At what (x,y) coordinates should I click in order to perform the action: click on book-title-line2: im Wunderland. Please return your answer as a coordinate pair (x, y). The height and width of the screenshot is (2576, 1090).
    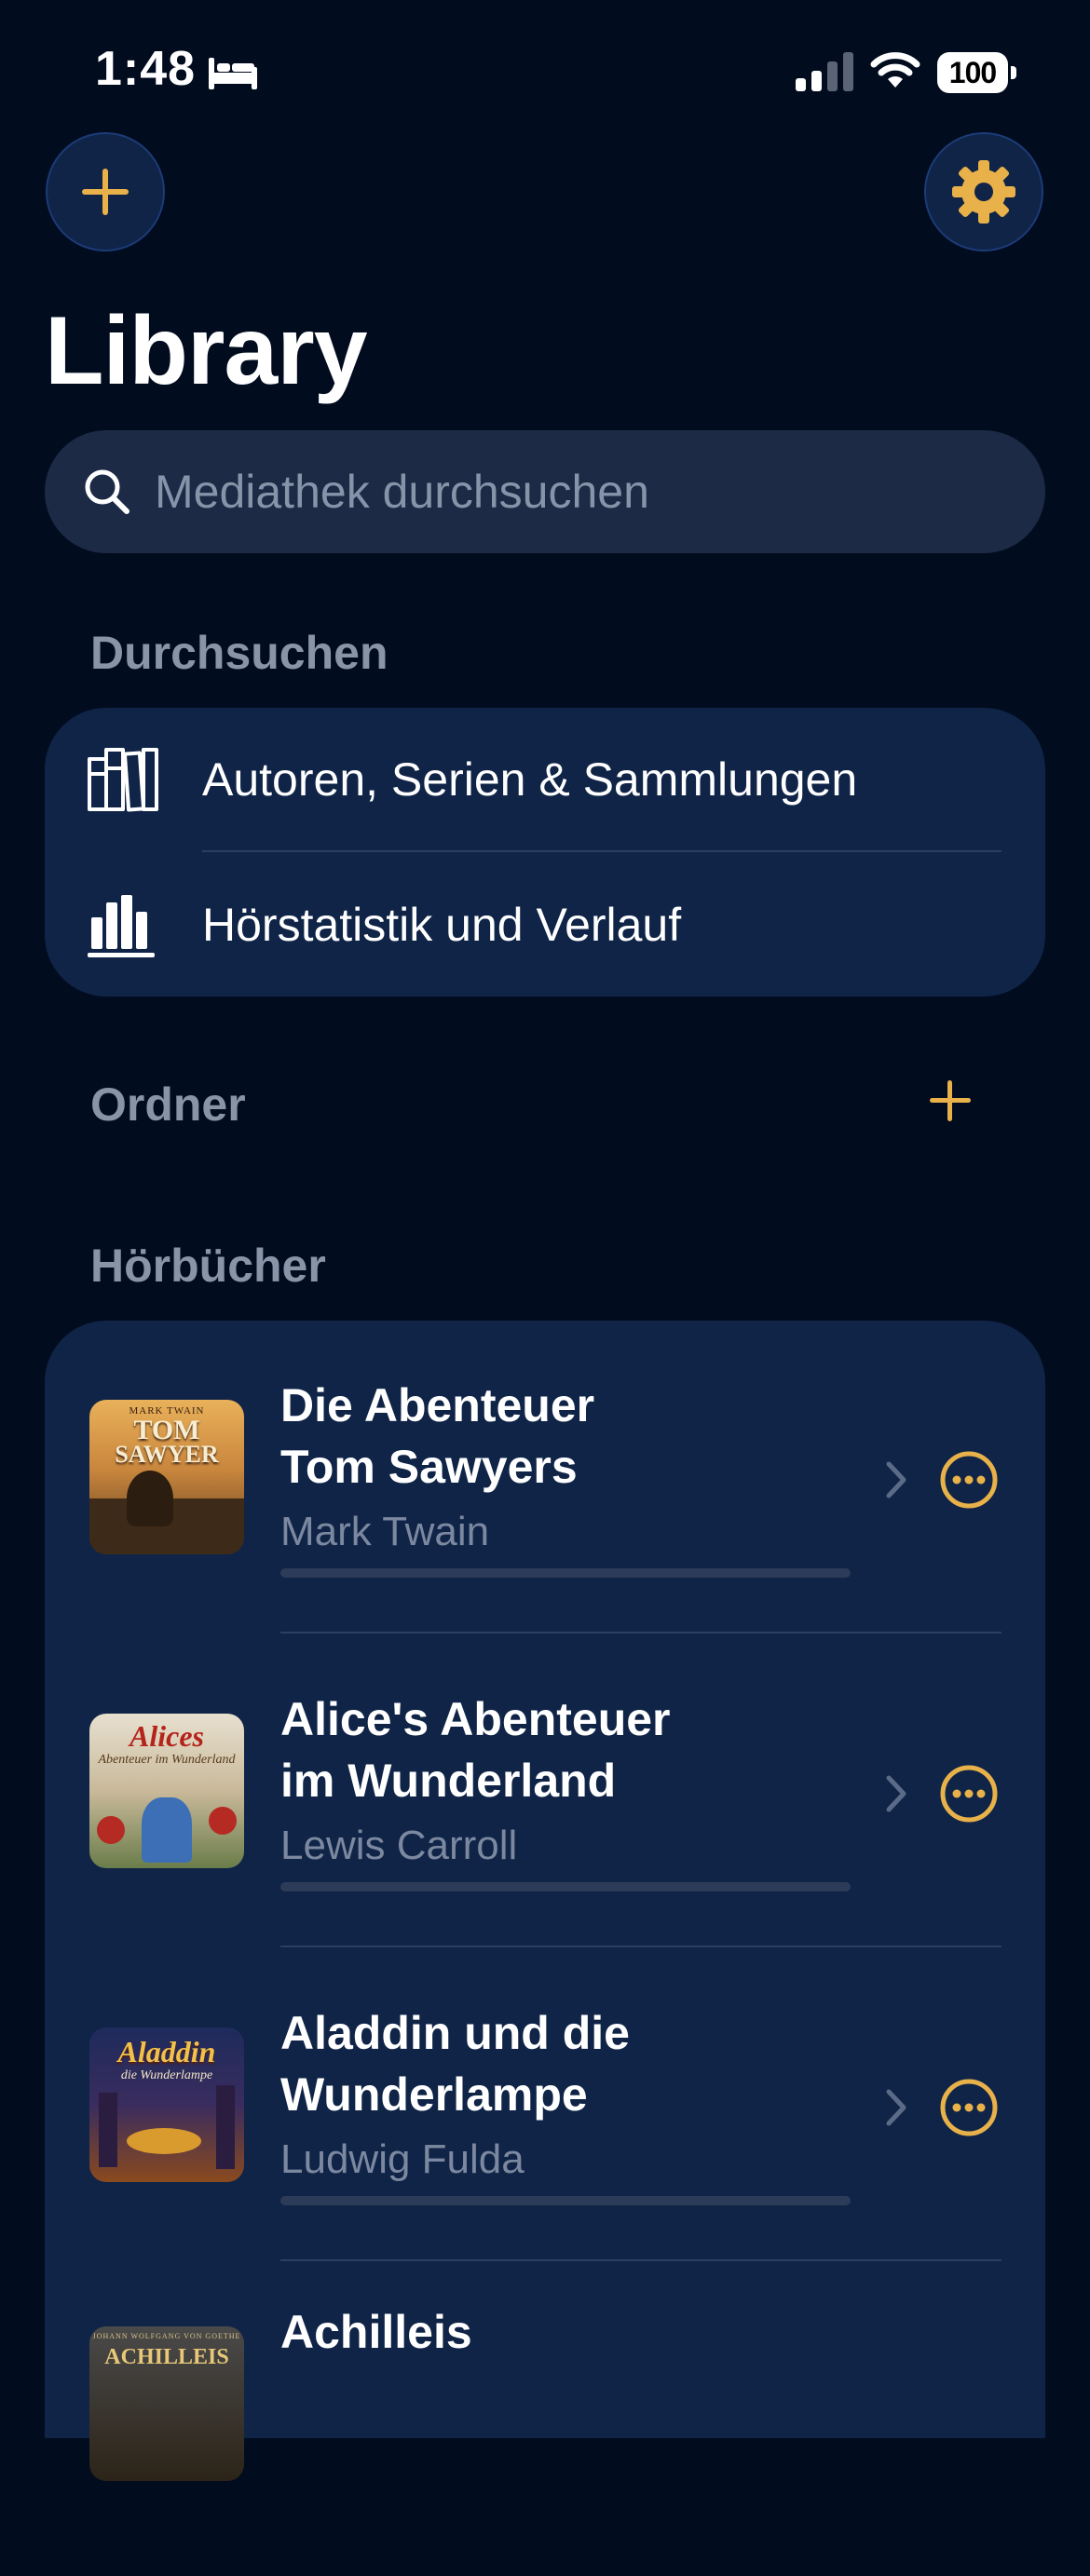
    Looking at the image, I should click on (448, 1781).